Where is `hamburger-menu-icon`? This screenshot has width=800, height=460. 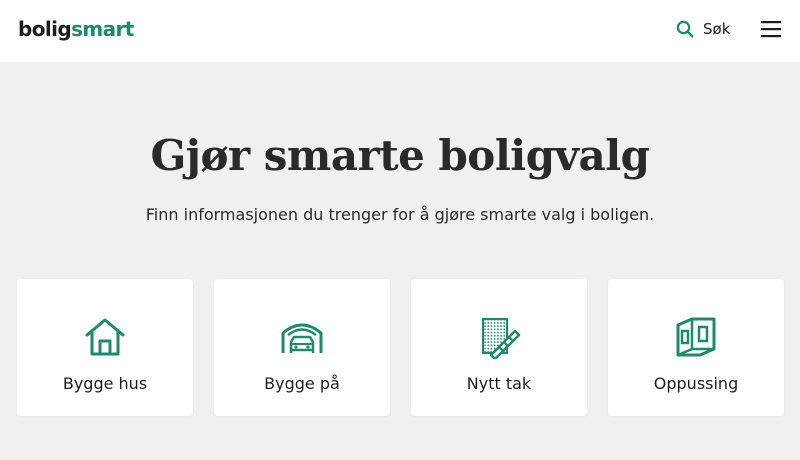
hamburger-menu-icon is located at coordinates (771, 29).